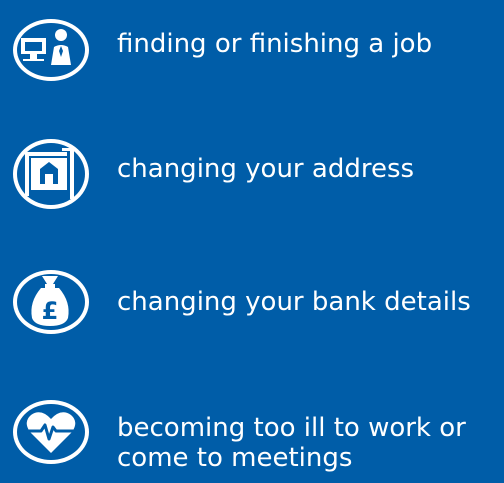 The height and width of the screenshot is (483, 504). I want to click on list-item-job: finding or finishing a job, so click(252, 49).